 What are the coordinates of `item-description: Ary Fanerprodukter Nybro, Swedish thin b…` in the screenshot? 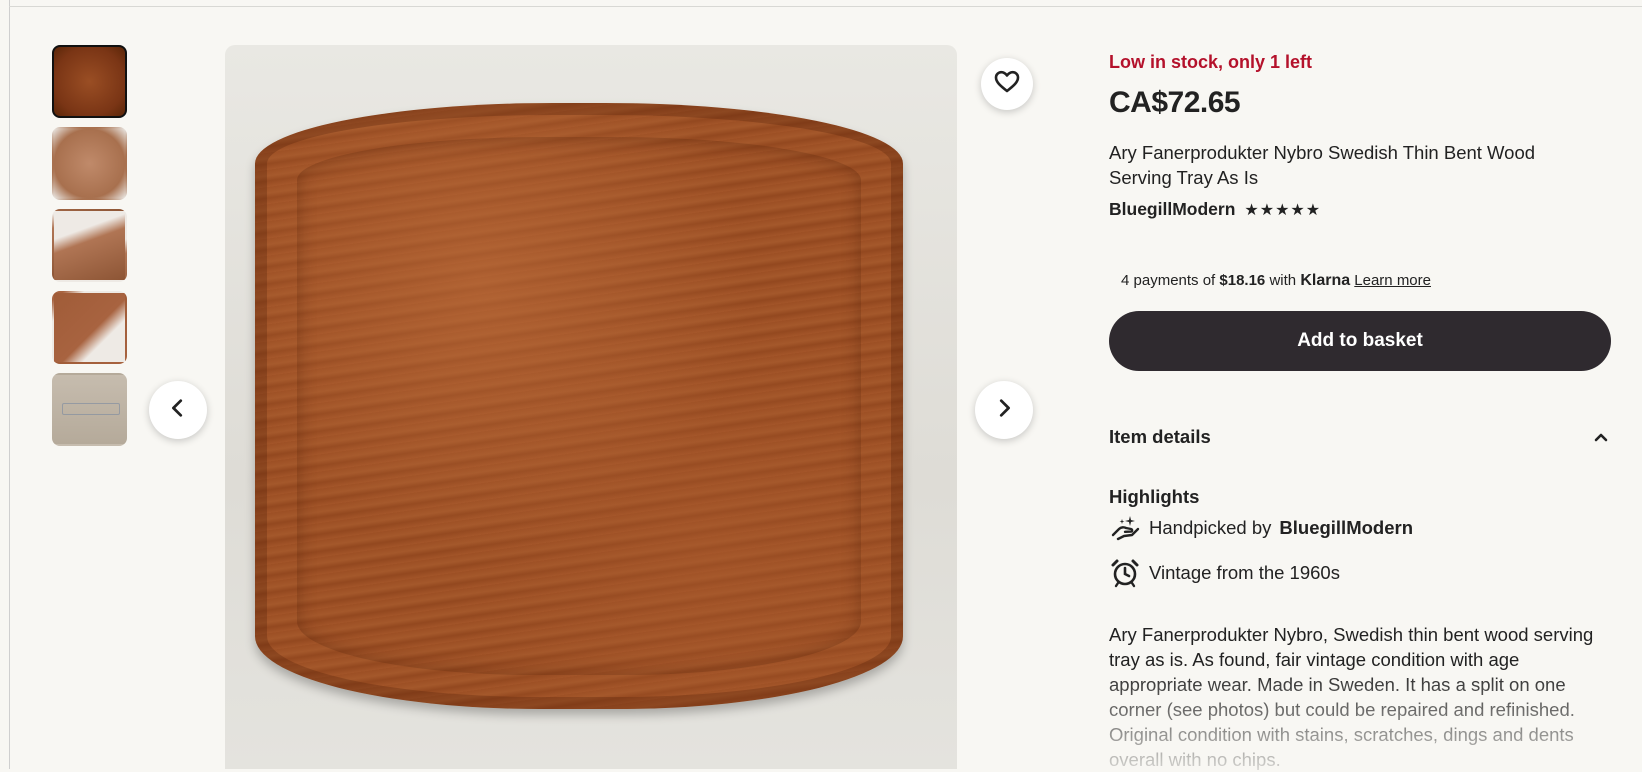 It's located at (1351, 697).